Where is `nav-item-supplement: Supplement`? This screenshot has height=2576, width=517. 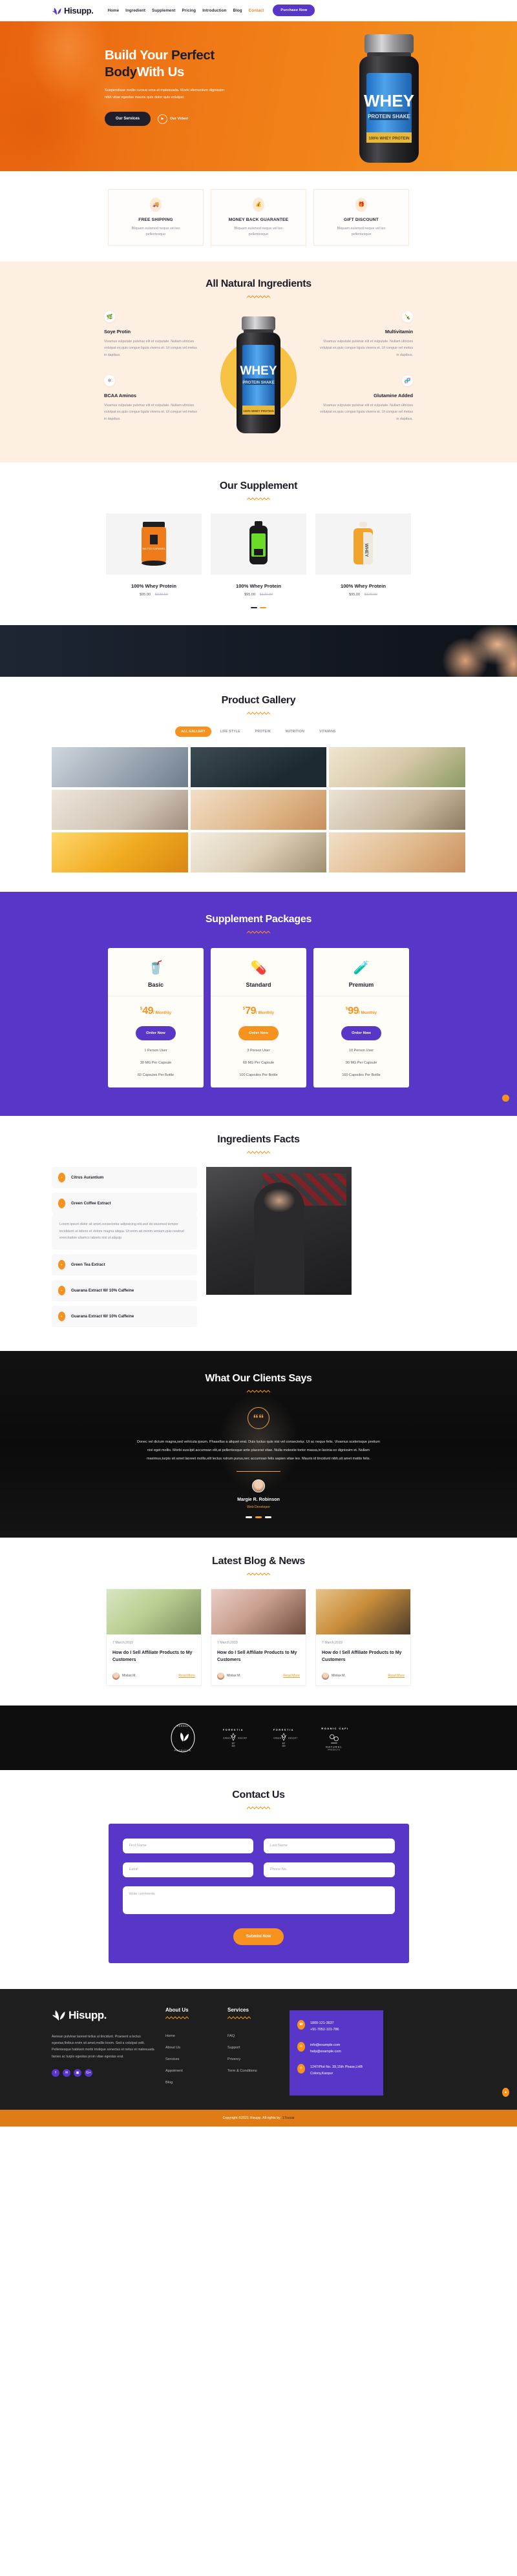 nav-item-supplement: Supplement is located at coordinates (163, 10).